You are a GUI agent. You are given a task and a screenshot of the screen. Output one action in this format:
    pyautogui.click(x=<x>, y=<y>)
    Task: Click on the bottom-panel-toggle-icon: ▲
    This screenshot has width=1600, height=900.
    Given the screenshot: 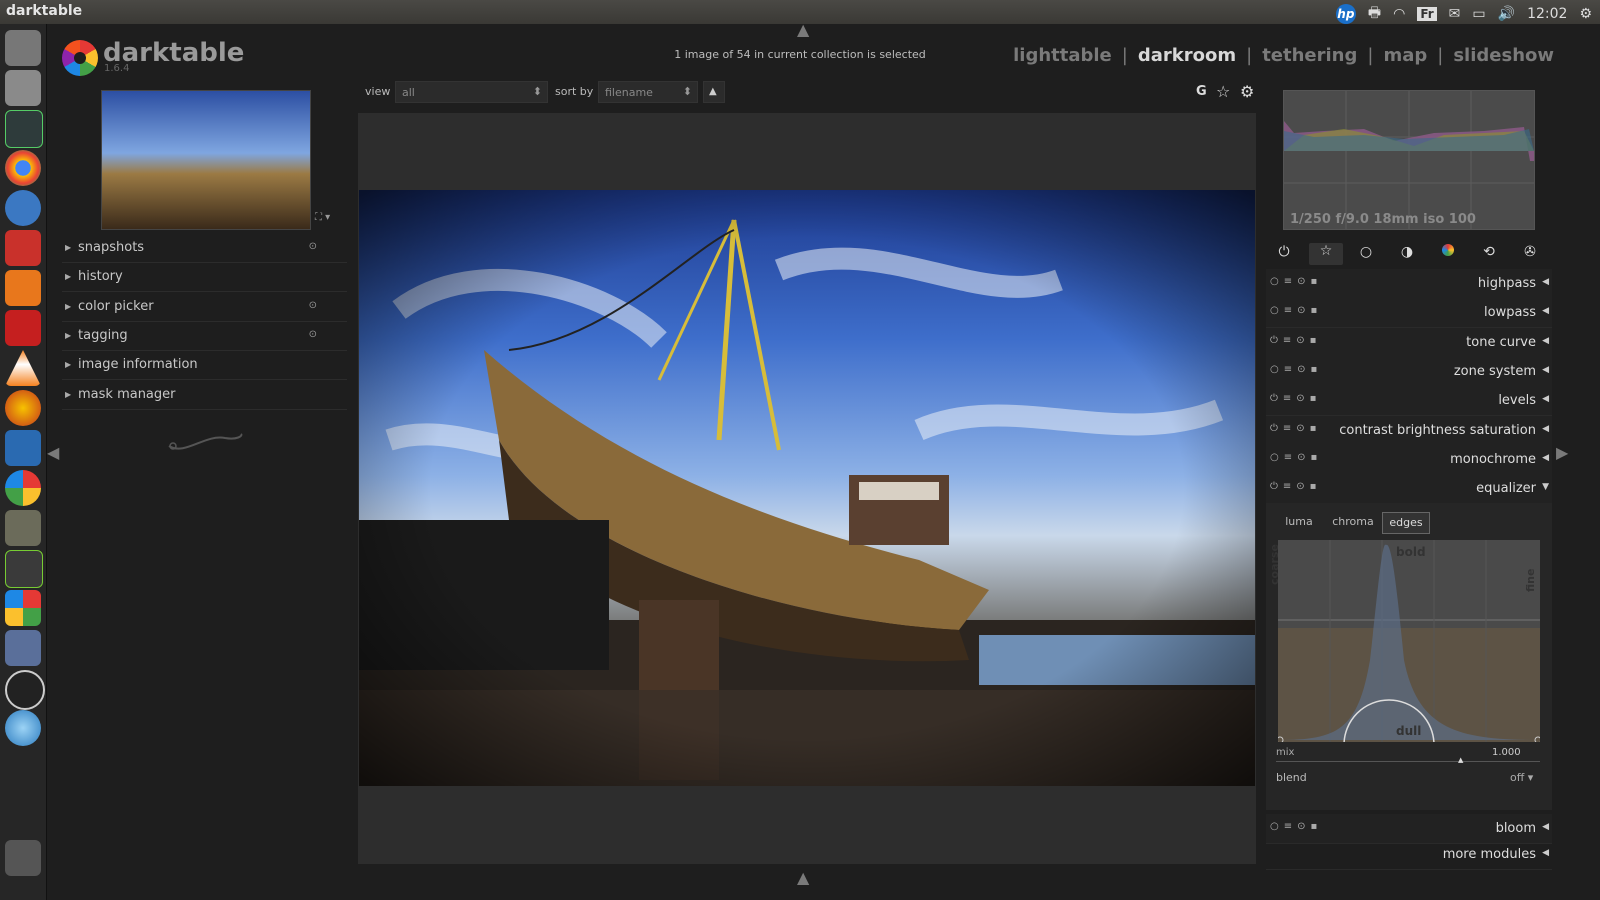 What is the action you would take?
    pyautogui.click(x=803, y=877)
    